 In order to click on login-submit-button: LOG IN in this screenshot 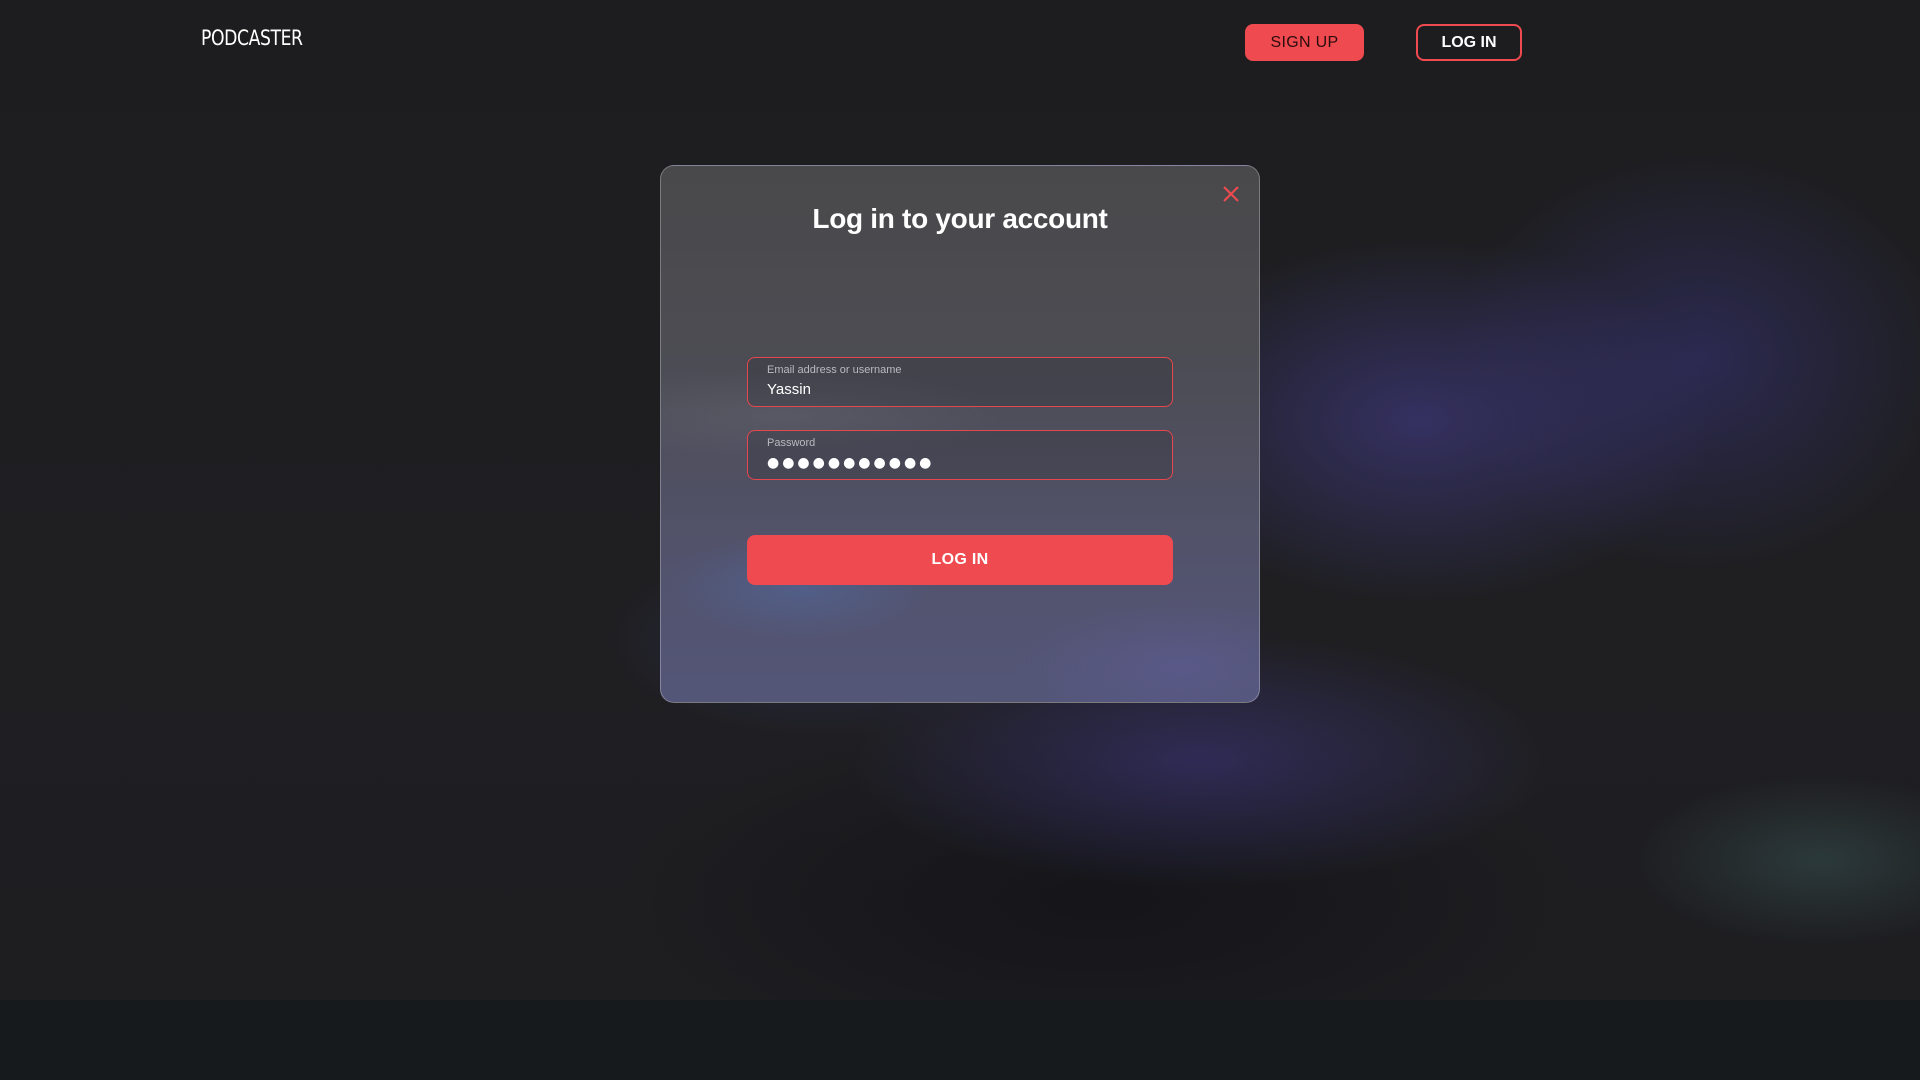, I will do `click(960, 560)`.